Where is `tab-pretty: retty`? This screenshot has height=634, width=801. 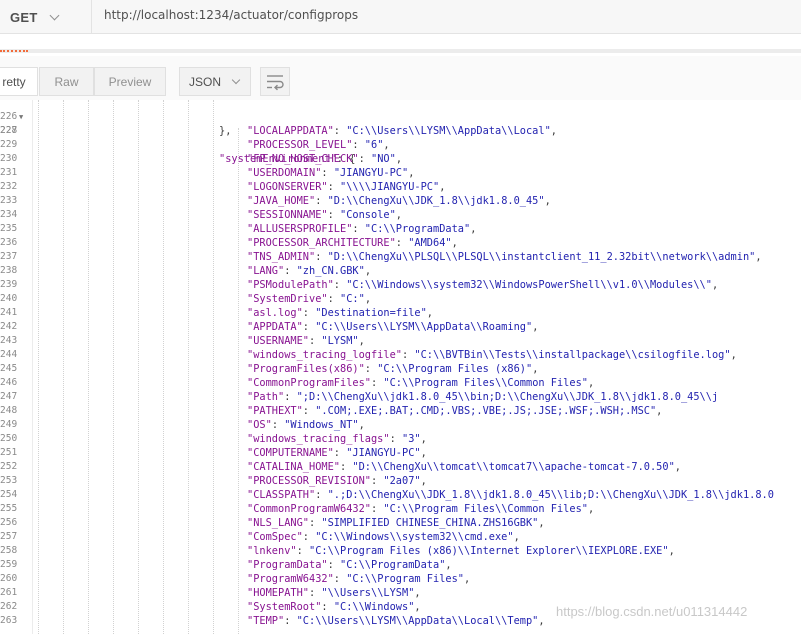
tab-pretty: retty is located at coordinates (19, 81).